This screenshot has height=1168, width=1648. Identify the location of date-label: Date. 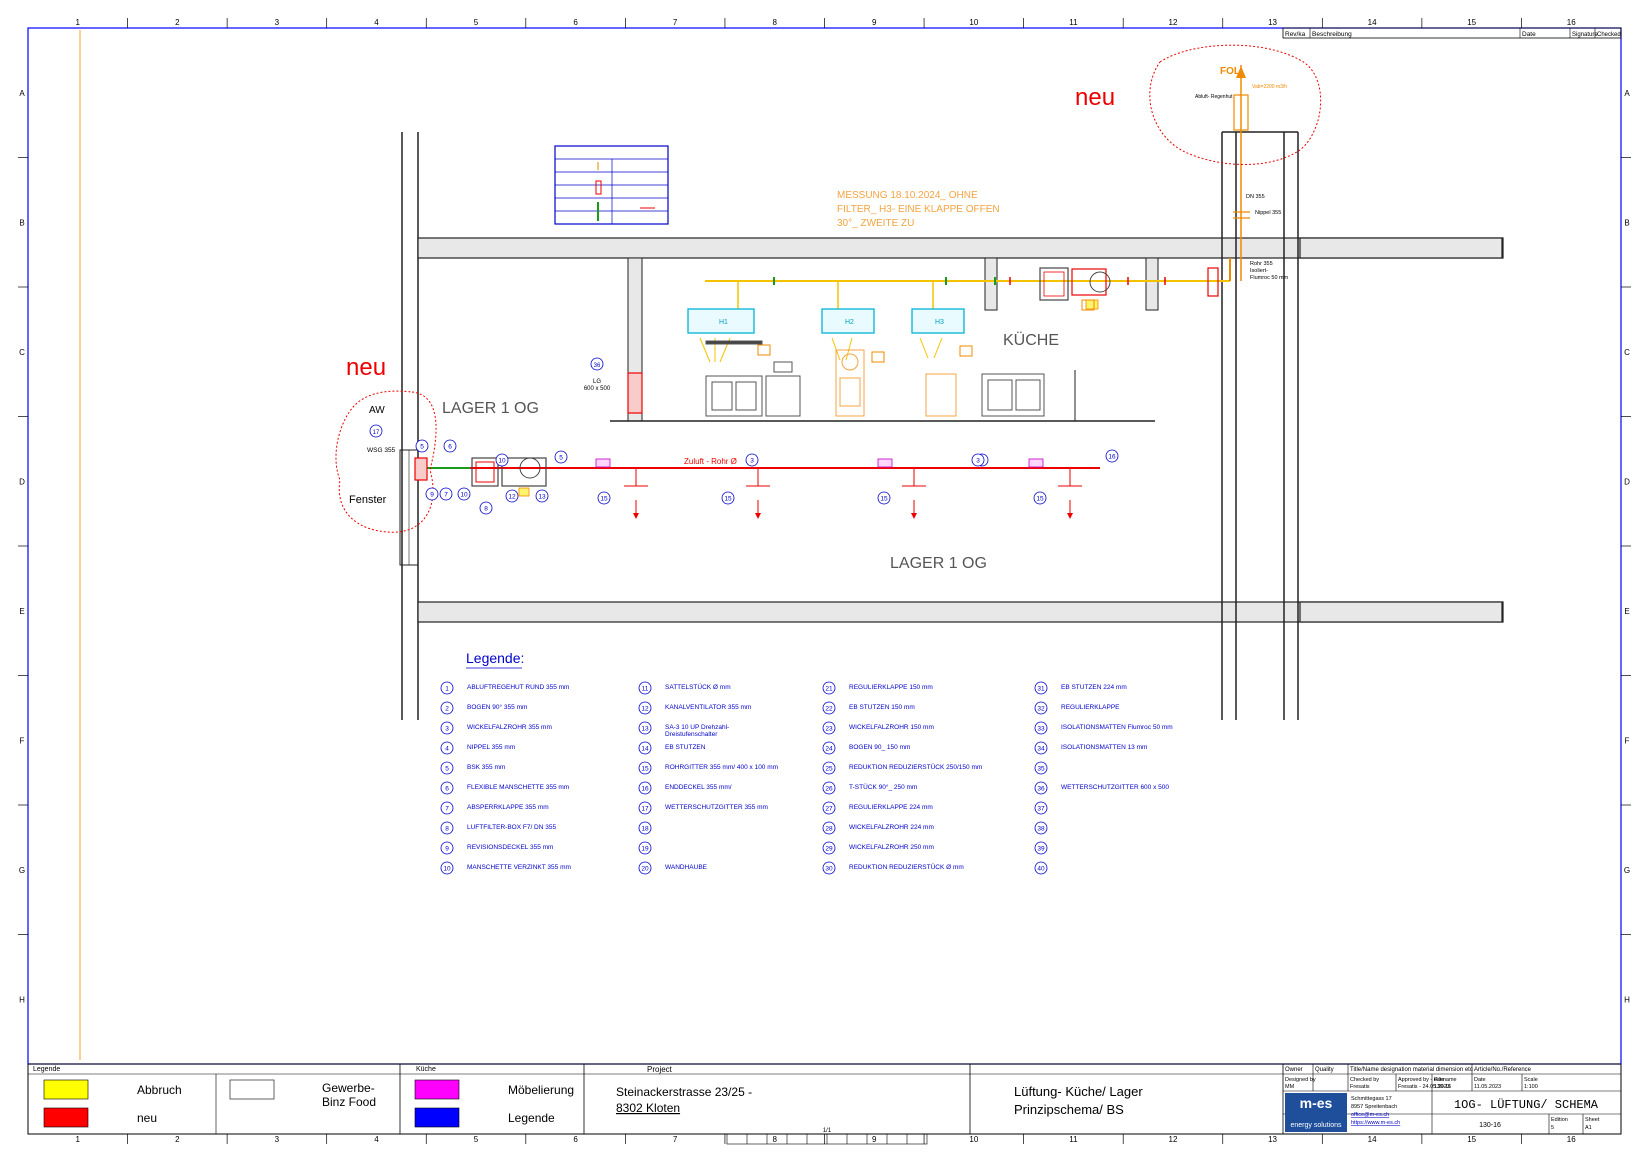
(1529, 34).